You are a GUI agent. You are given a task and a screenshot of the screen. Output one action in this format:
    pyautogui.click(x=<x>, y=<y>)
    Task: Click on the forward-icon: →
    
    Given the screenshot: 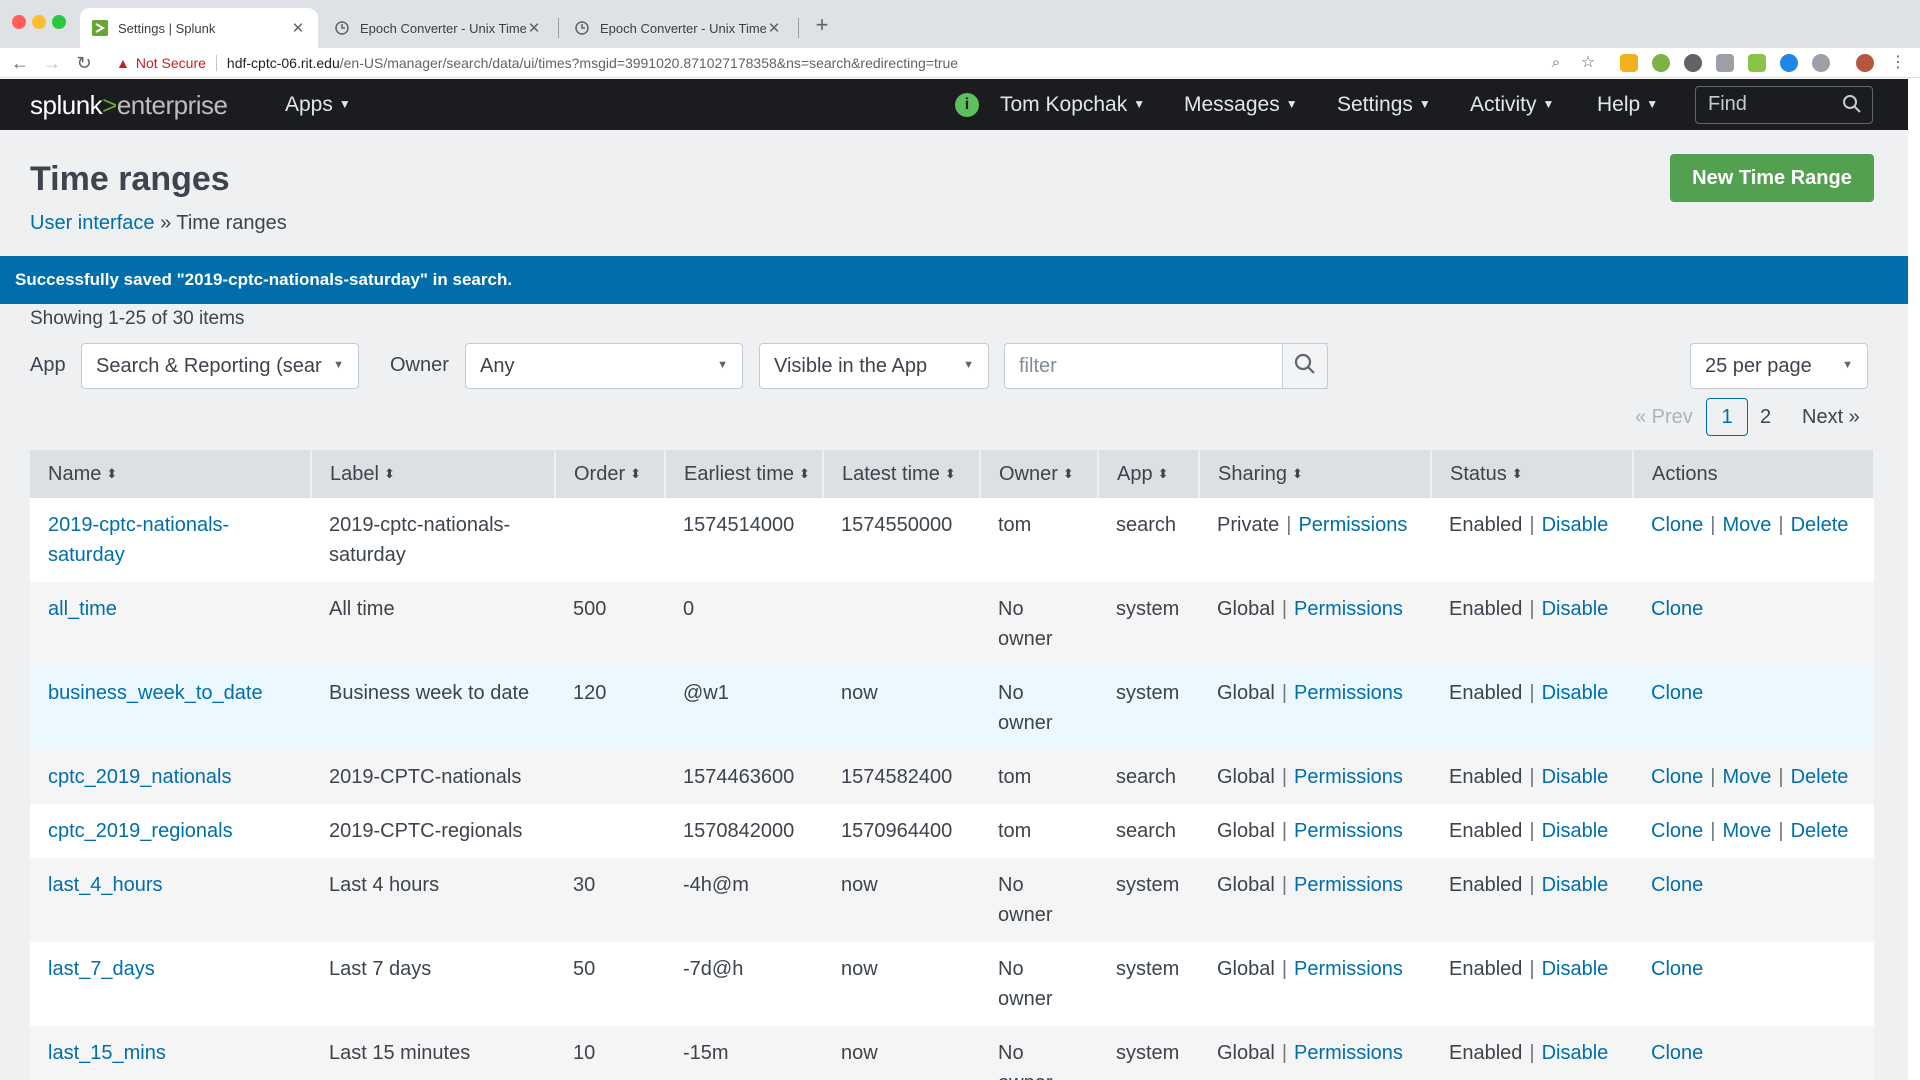 What is the action you would take?
    pyautogui.click(x=52, y=63)
    